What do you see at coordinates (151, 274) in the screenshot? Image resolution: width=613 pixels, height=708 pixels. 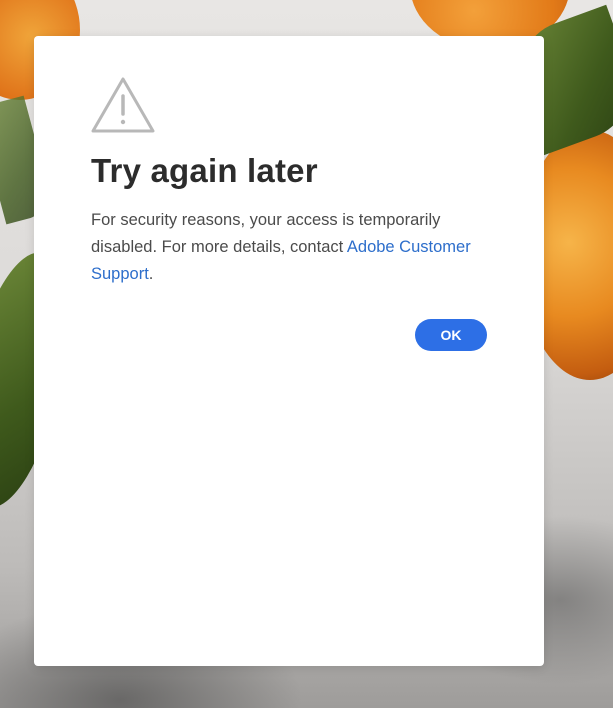 I see `message-period: .` at bounding box center [151, 274].